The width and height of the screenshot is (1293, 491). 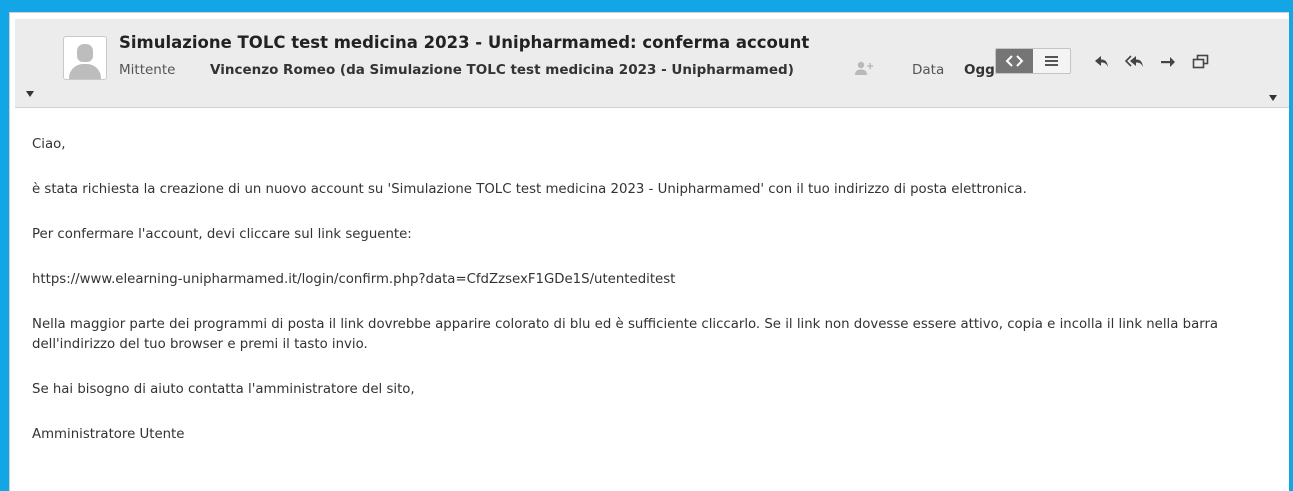 What do you see at coordinates (1201, 62) in the screenshot?
I see `open-window-icon` at bounding box center [1201, 62].